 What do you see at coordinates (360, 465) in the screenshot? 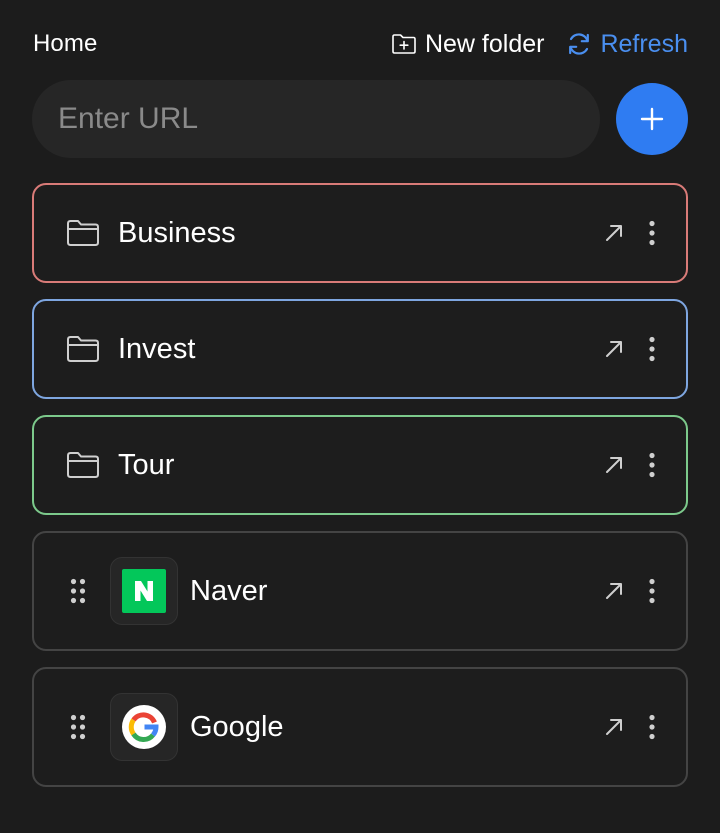
I see `folder-card-tour: Tour` at bounding box center [360, 465].